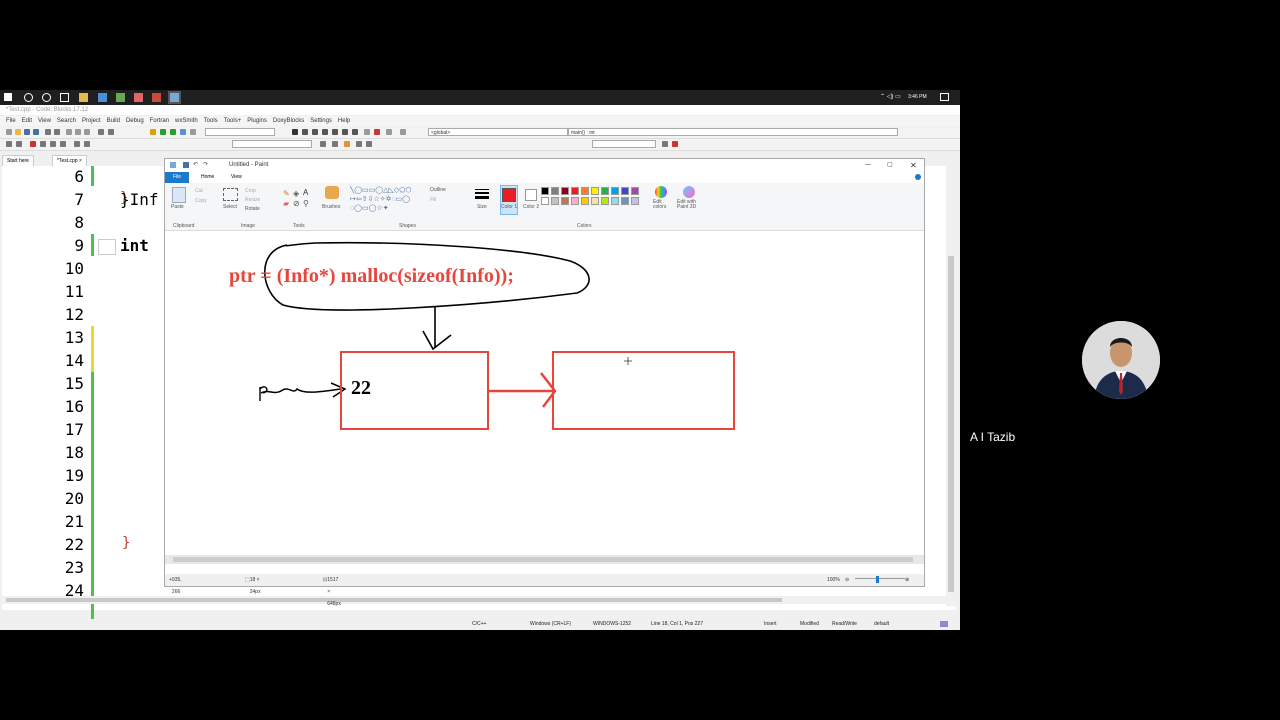 This screenshot has width=1280, height=720. I want to click on minimize-icon: —, so click(868, 165).